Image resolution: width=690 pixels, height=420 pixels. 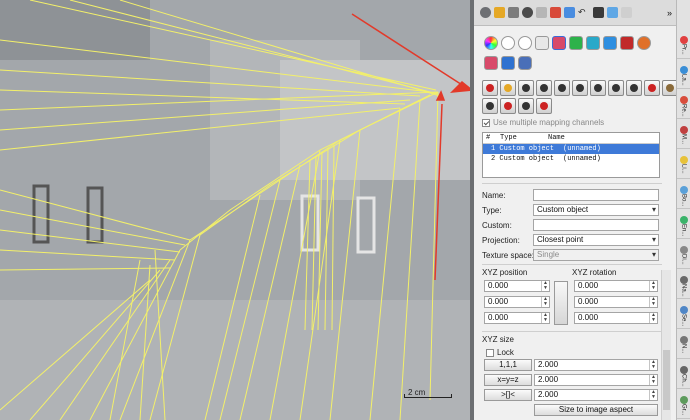 I want to click on color-wheel-icon, so click(x=491, y=43).